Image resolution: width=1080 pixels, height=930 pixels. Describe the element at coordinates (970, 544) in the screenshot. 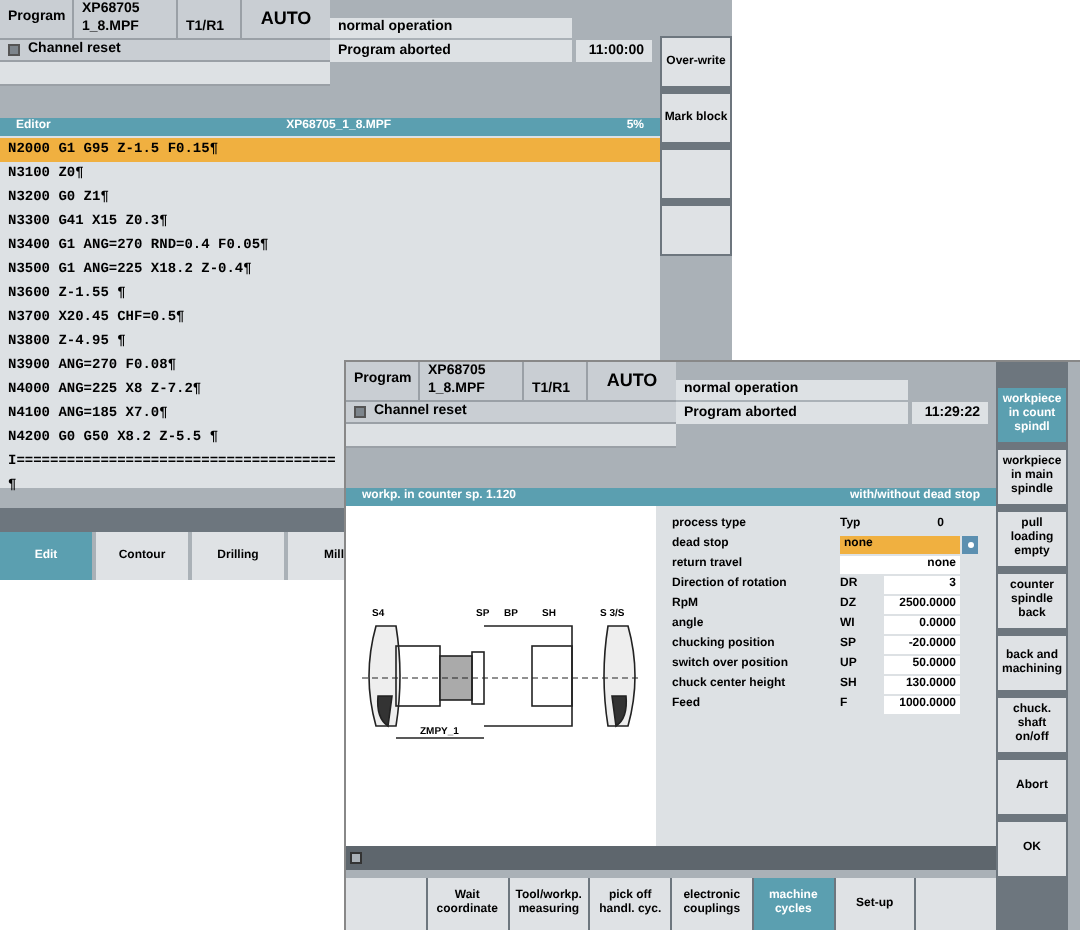

I see `dropdown-icon` at that location.